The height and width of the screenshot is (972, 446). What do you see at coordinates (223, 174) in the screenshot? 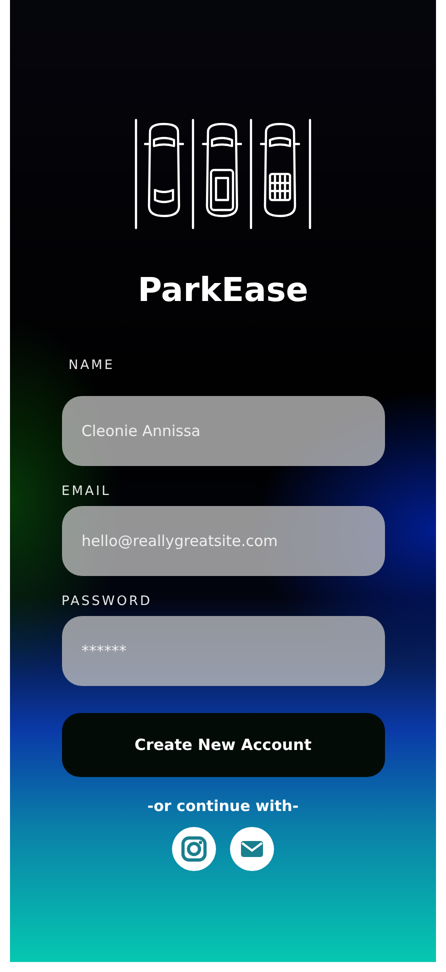
I see `parked-cars-icon` at bounding box center [223, 174].